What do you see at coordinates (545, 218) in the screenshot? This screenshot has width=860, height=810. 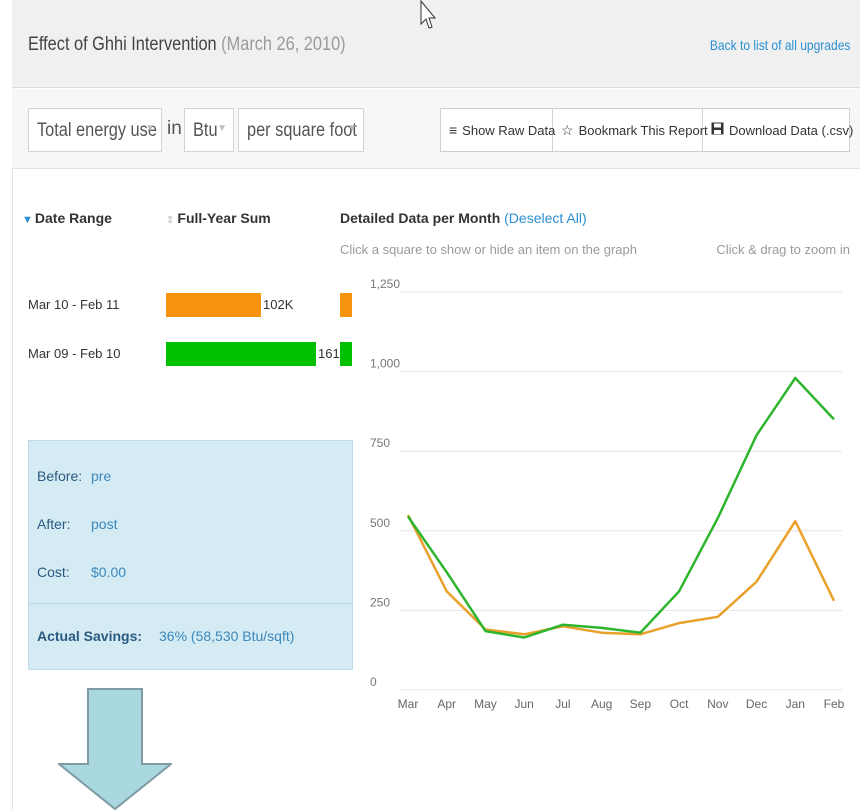 I see `deselect-all-link: (Deselect All)` at bounding box center [545, 218].